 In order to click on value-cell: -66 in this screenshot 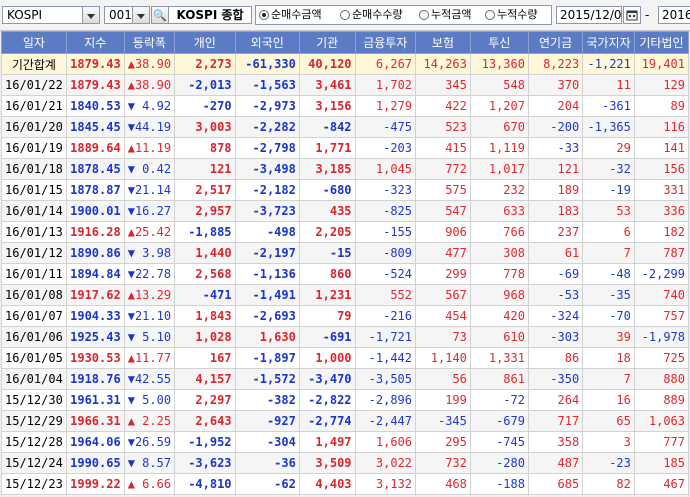, I will do `click(267, 495)`.